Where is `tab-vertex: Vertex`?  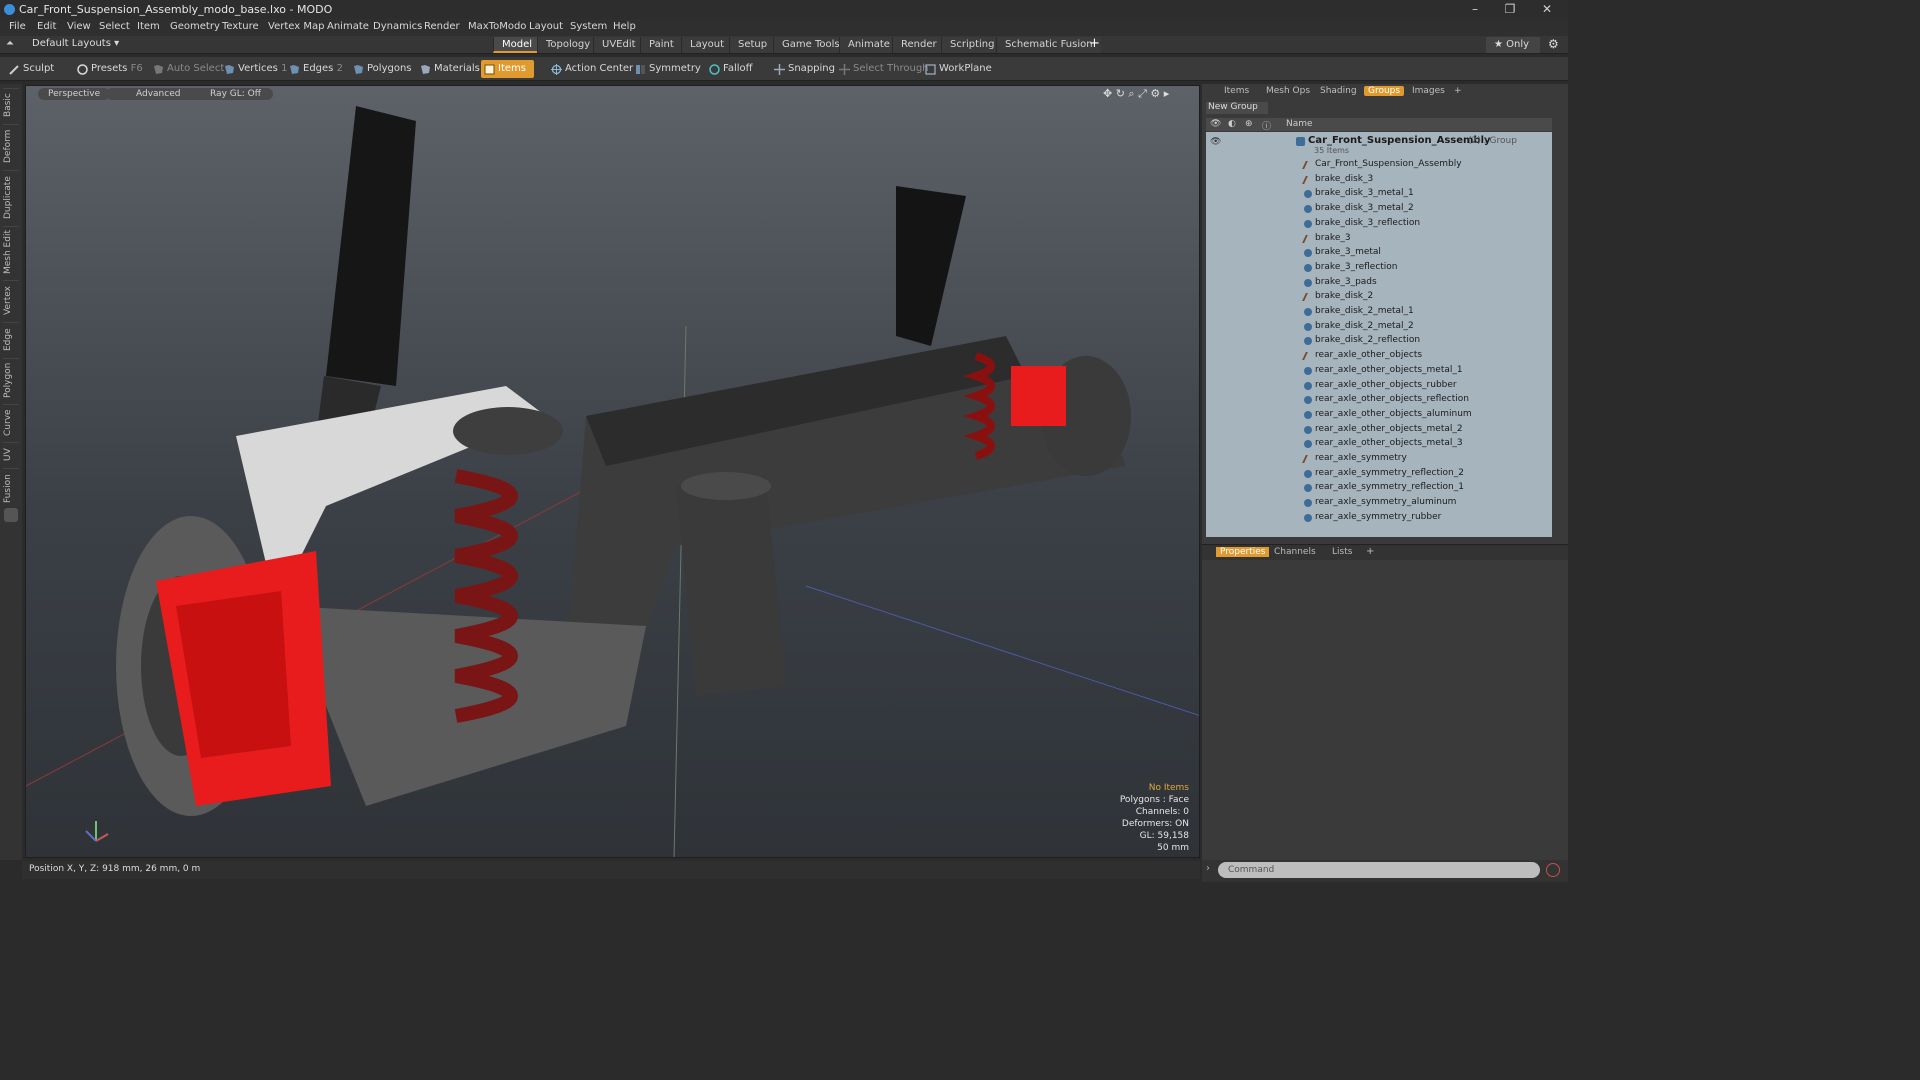
tab-vertex: Vertex is located at coordinates (11, 300).